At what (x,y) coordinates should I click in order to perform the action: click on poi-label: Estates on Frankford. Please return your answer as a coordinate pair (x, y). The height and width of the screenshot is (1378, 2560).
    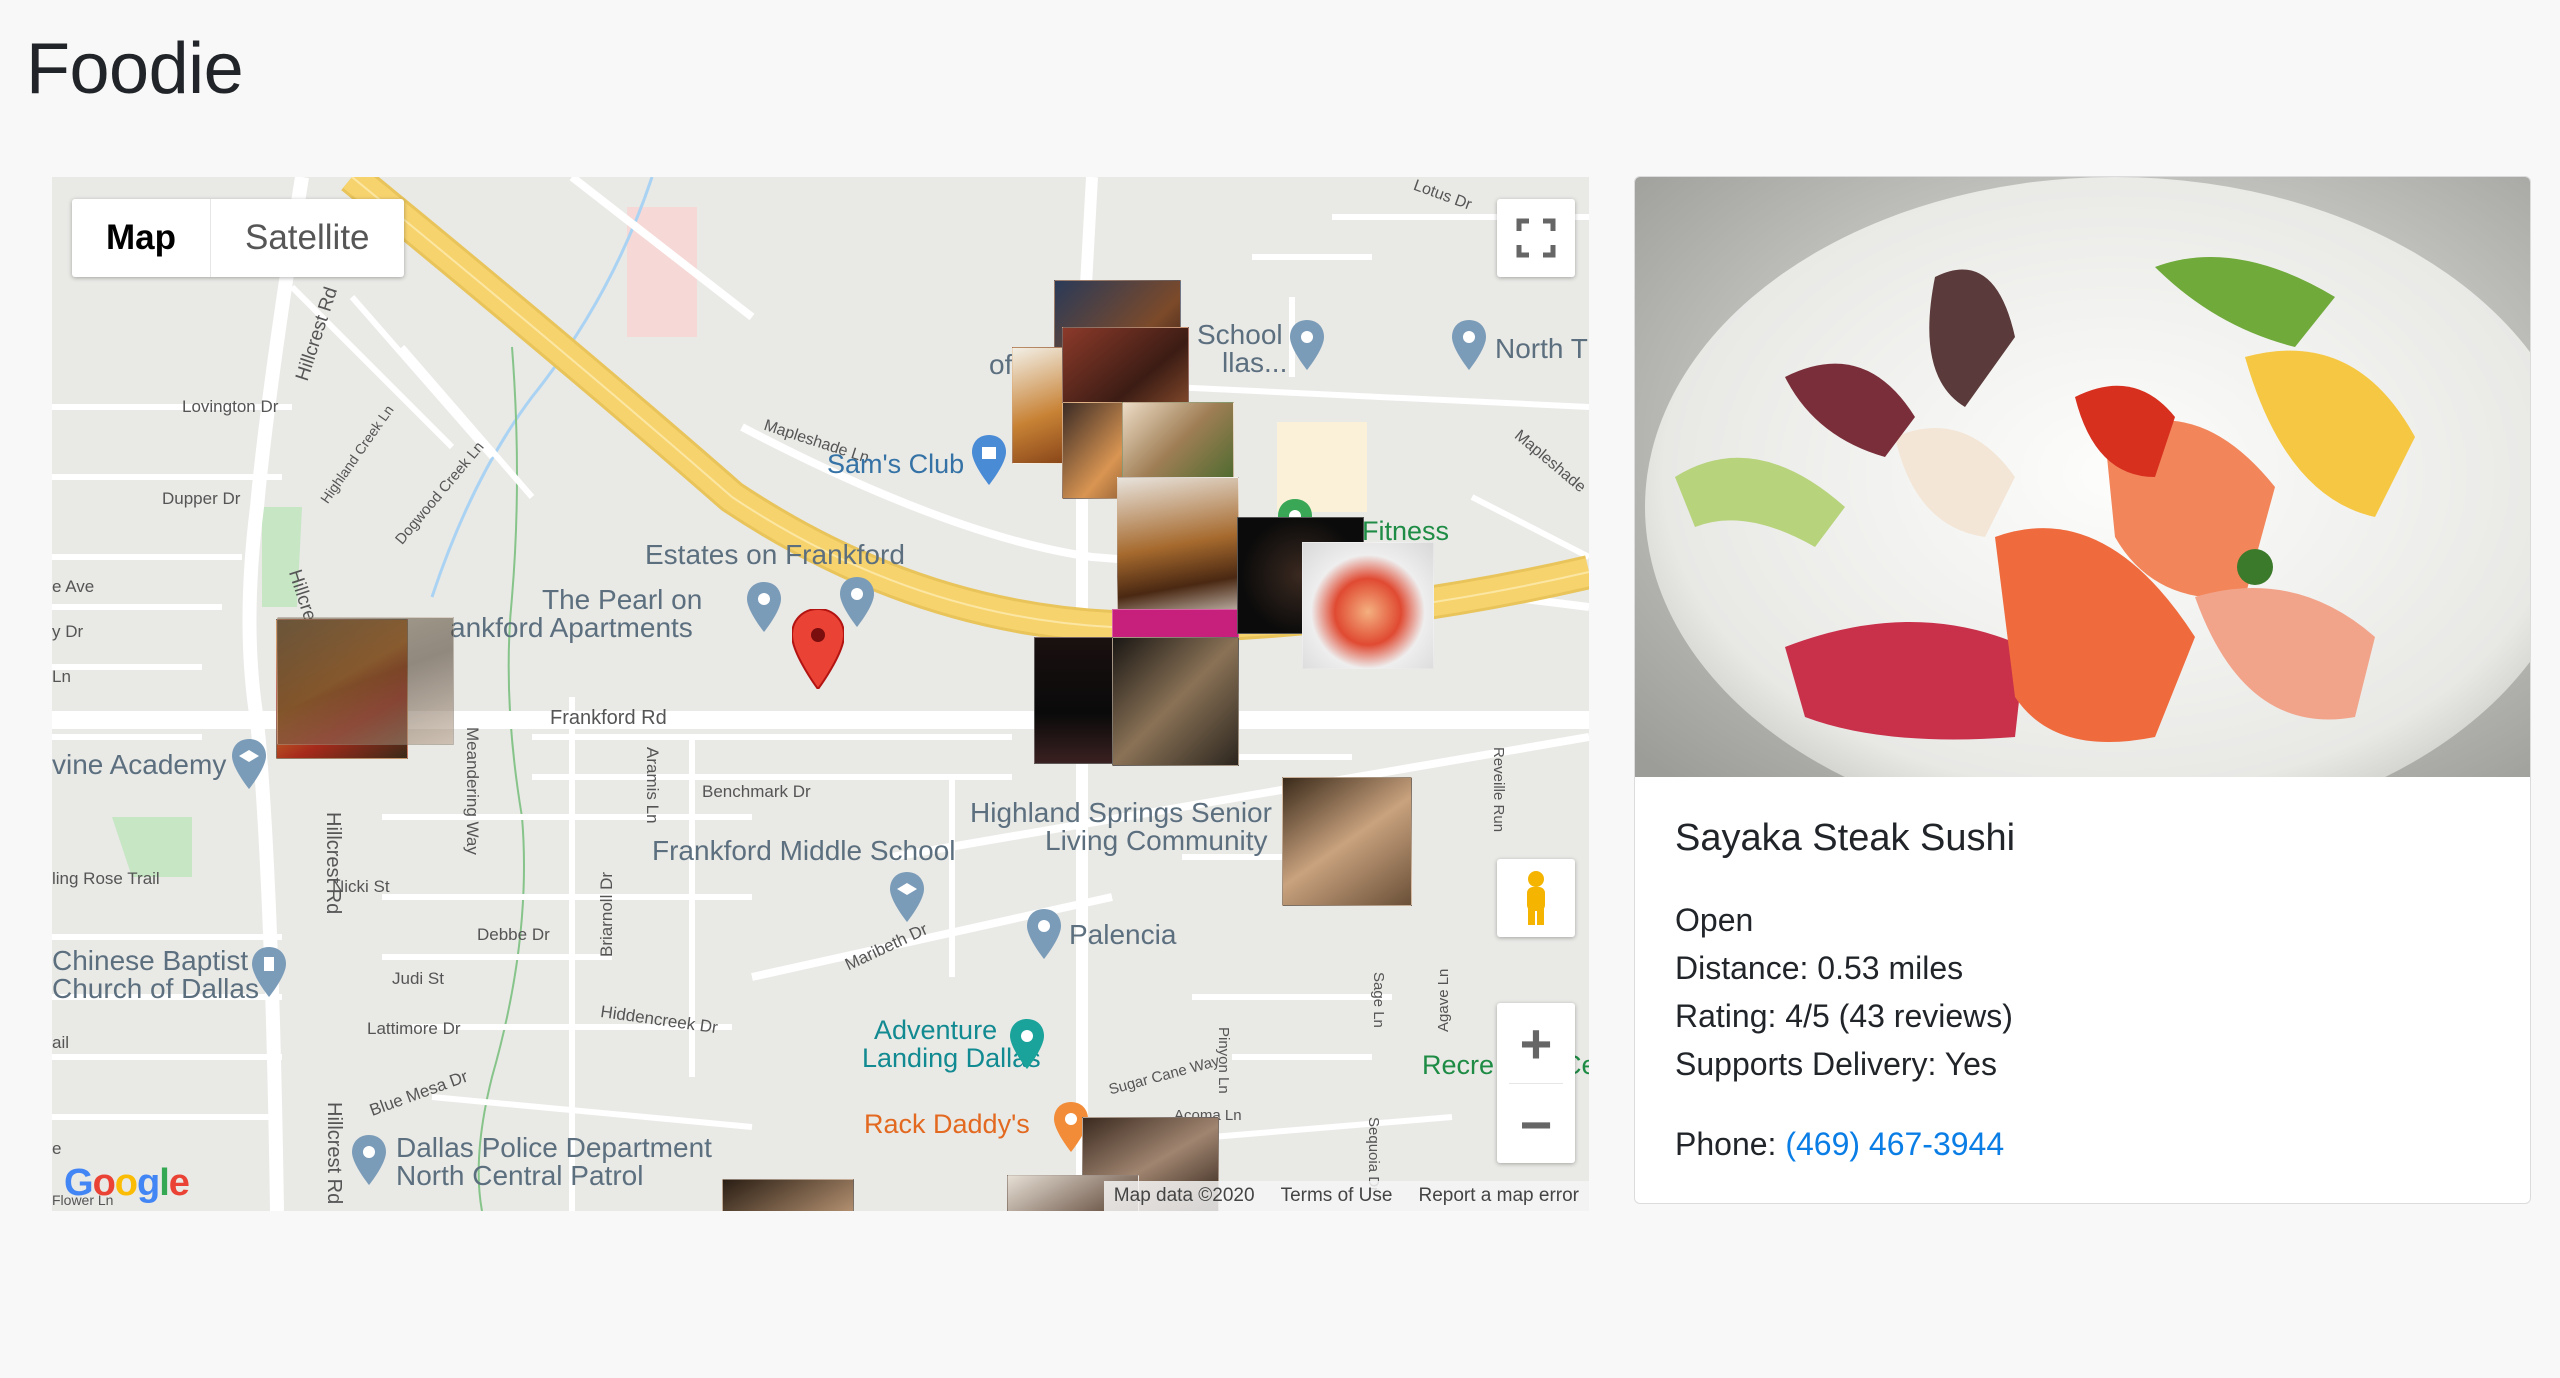
    Looking at the image, I should click on (775, 554).